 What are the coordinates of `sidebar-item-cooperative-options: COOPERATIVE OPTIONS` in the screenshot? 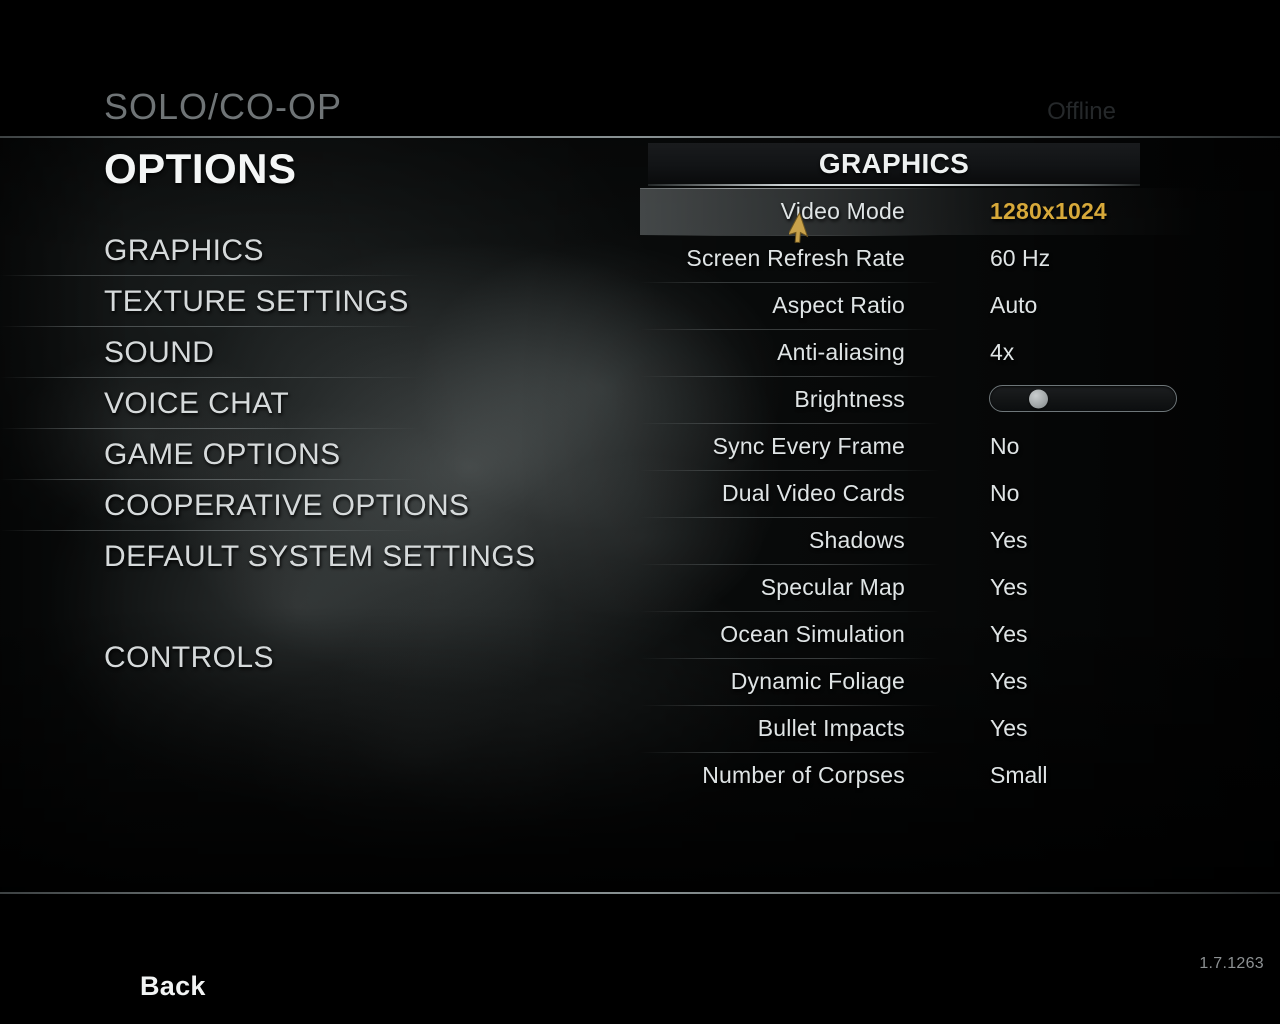 It's located at (310, 505).